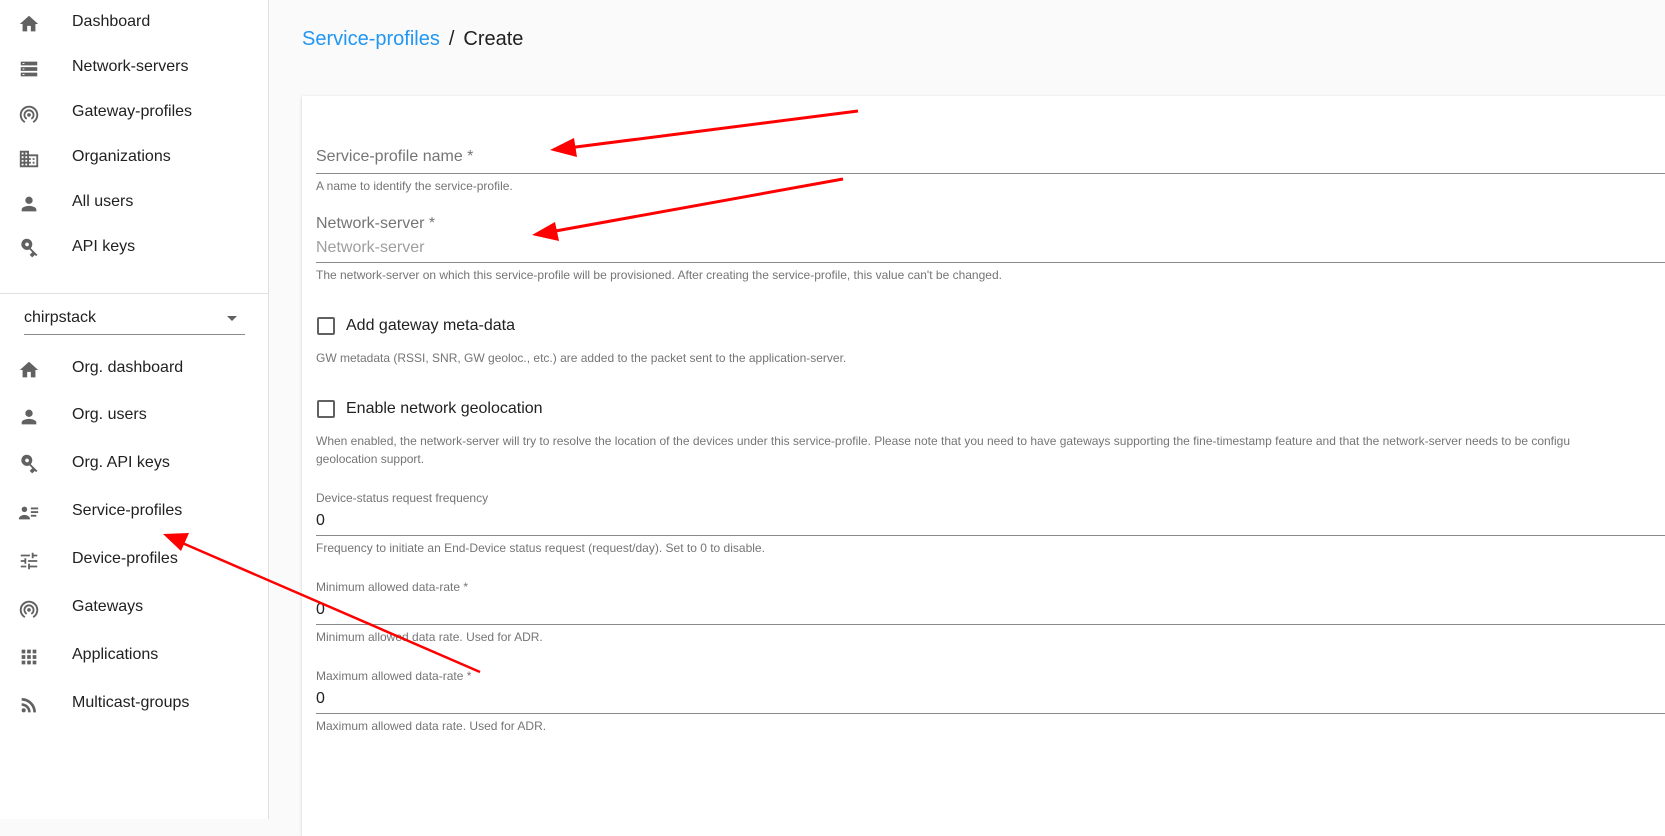 The height and width of the screenshot is (836, 1665). I want to click on sidebar-item-api-keys: API keys, so click(134, 249).